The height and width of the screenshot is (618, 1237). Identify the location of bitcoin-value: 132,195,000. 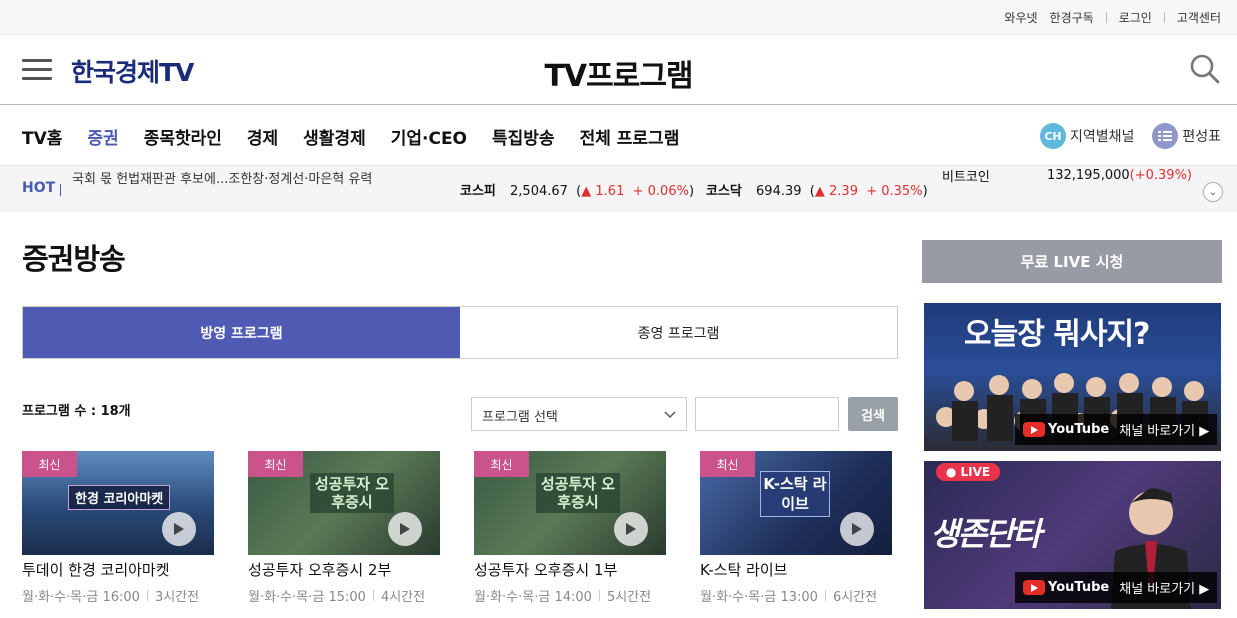
(1088, 175).